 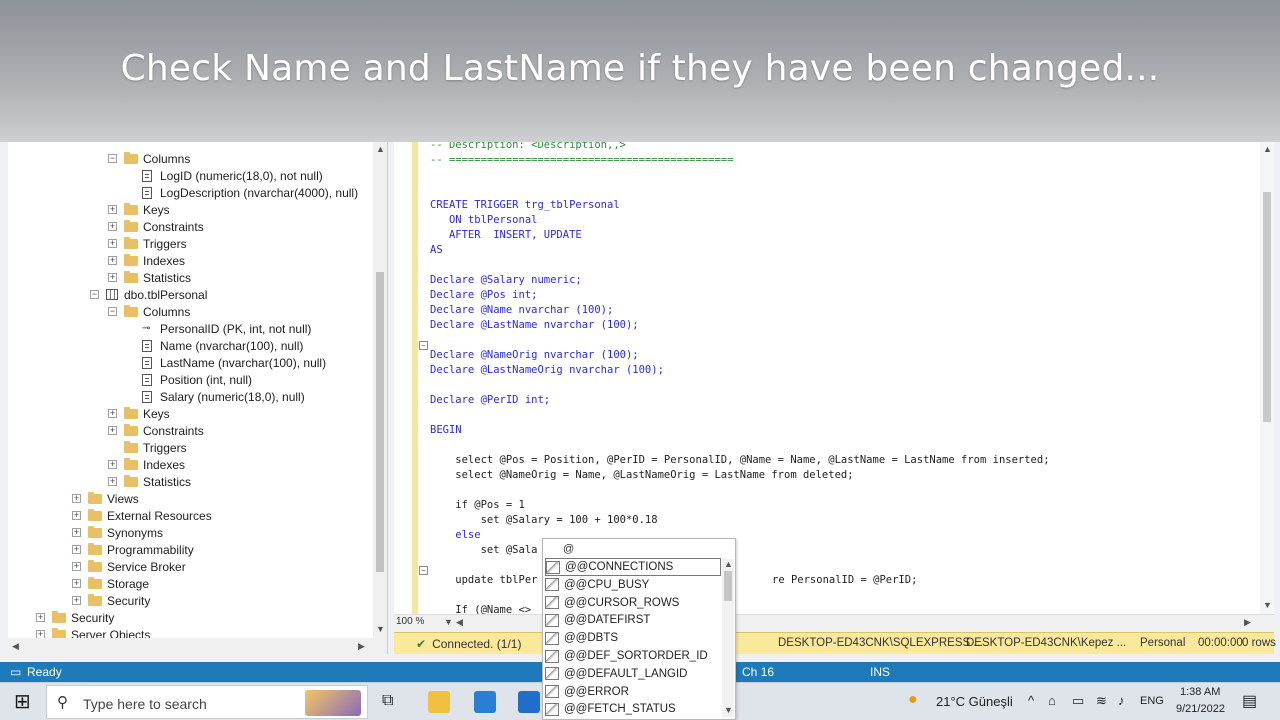 I want to click on wifi-icon: ≋, so click(x=1101, y=701).